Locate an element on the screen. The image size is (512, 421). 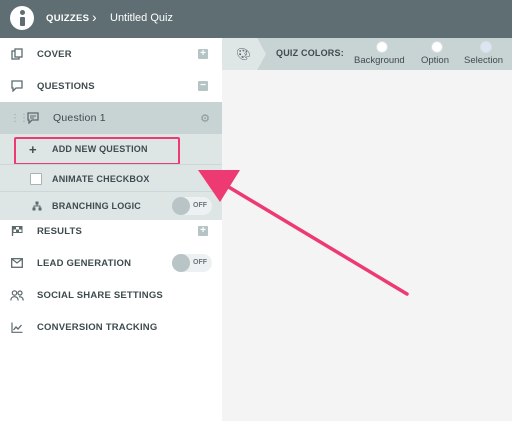
line-chart-icon is located at coordinates (17, 327).